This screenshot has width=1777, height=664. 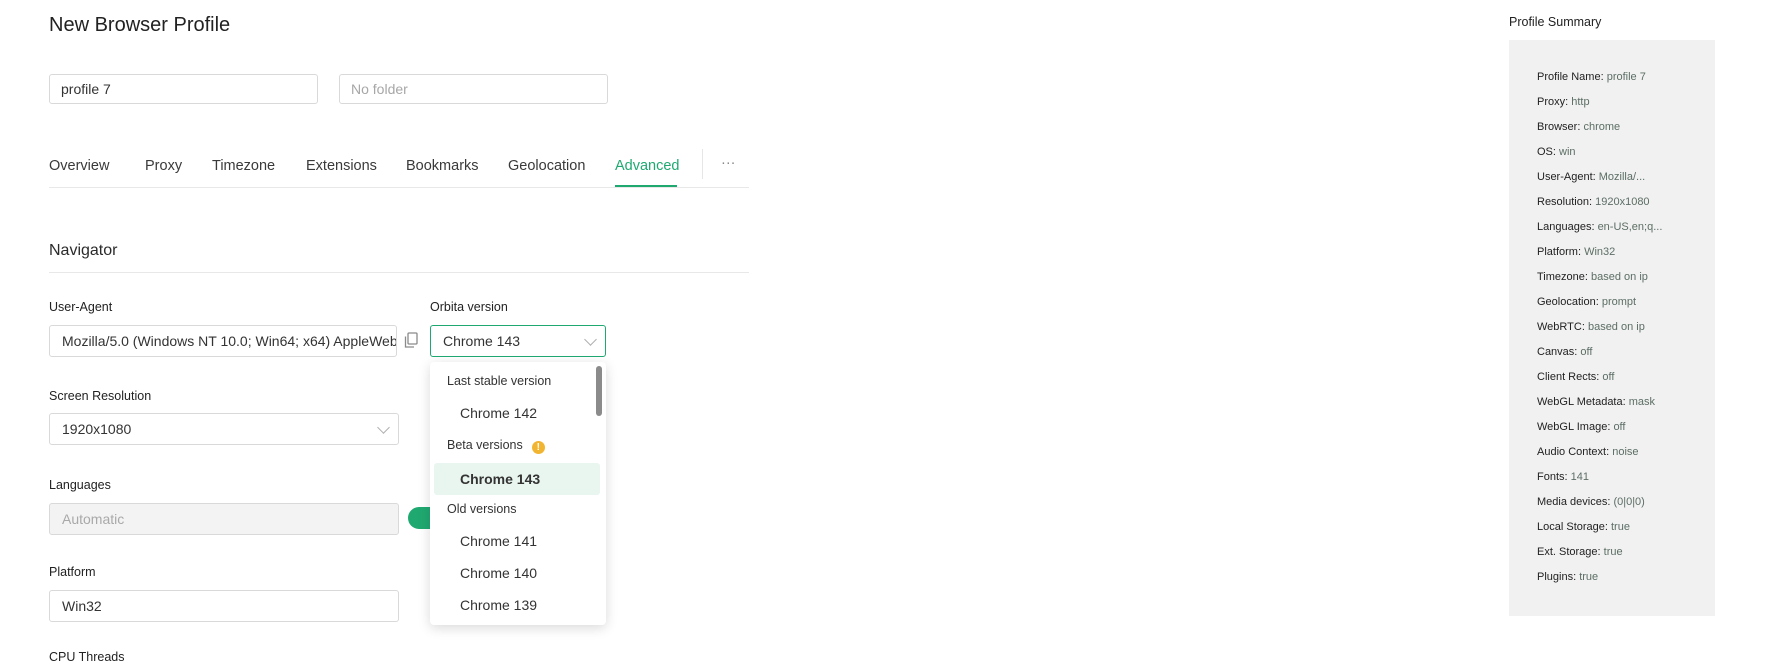 I want to click on summary-row: Geolocation: prompt, so click(x=1586, y=302).